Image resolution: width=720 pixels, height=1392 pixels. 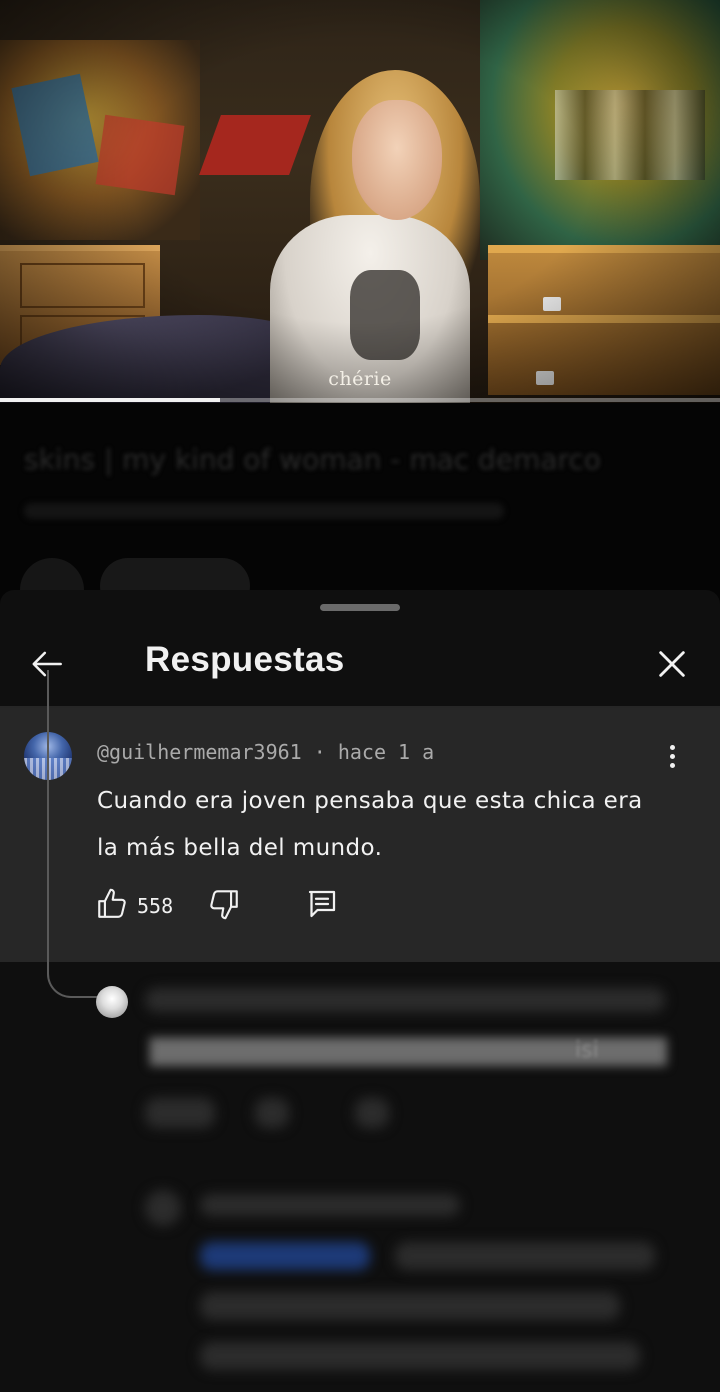 I want to click on video-progress-fill, so click(x=110, y=400).